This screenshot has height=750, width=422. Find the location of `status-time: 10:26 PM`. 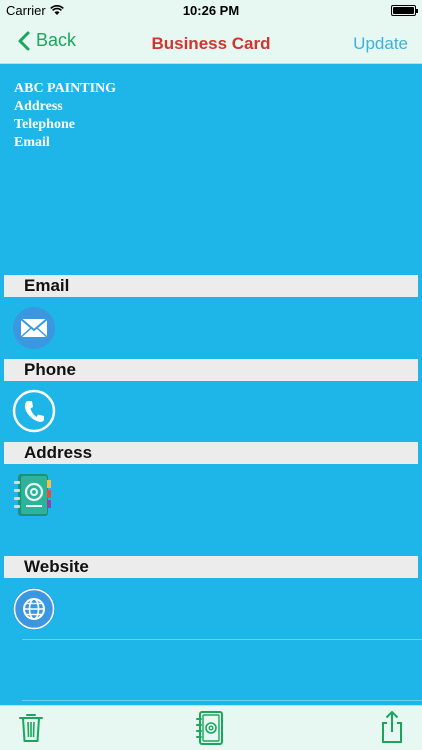

status-time: 10:26 PM is located at coordinates (211, 10).